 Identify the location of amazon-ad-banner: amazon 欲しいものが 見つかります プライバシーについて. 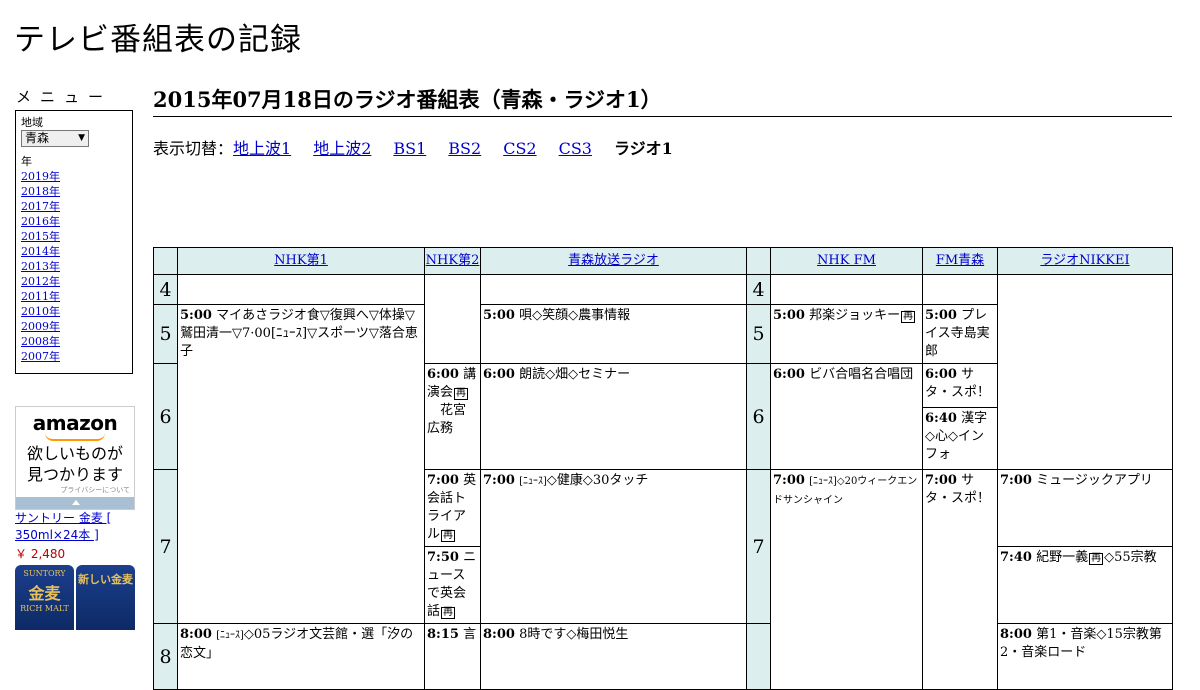
(75, 458).